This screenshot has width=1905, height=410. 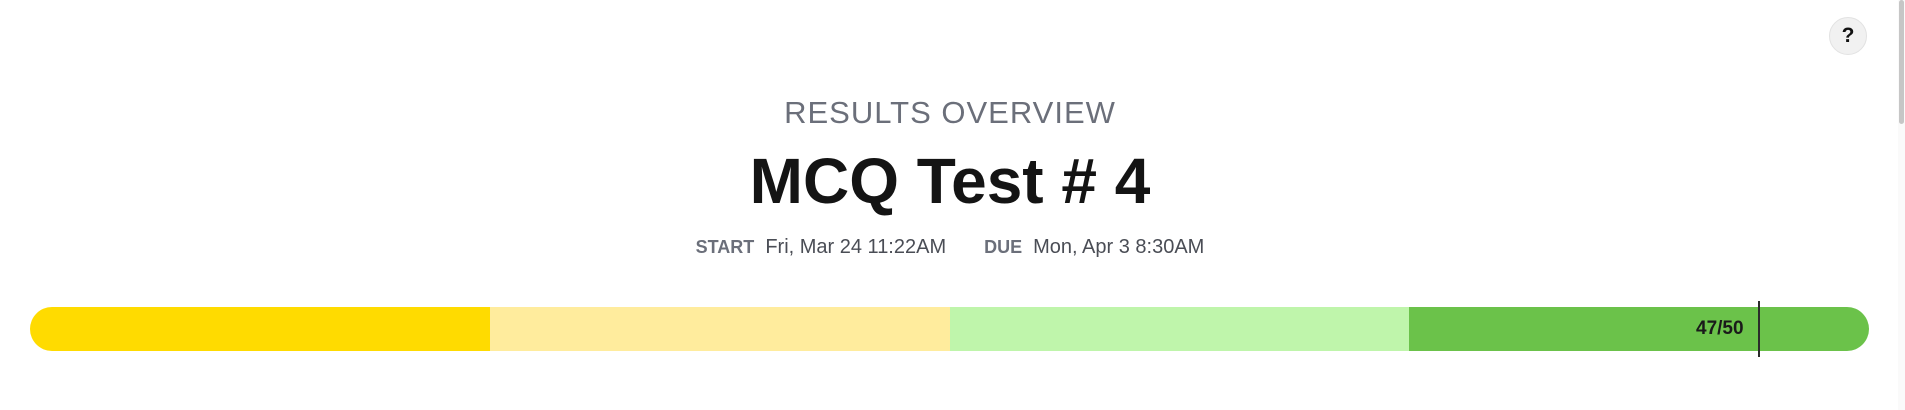 I want to click on score-marker, so click(x=1759, y=329).